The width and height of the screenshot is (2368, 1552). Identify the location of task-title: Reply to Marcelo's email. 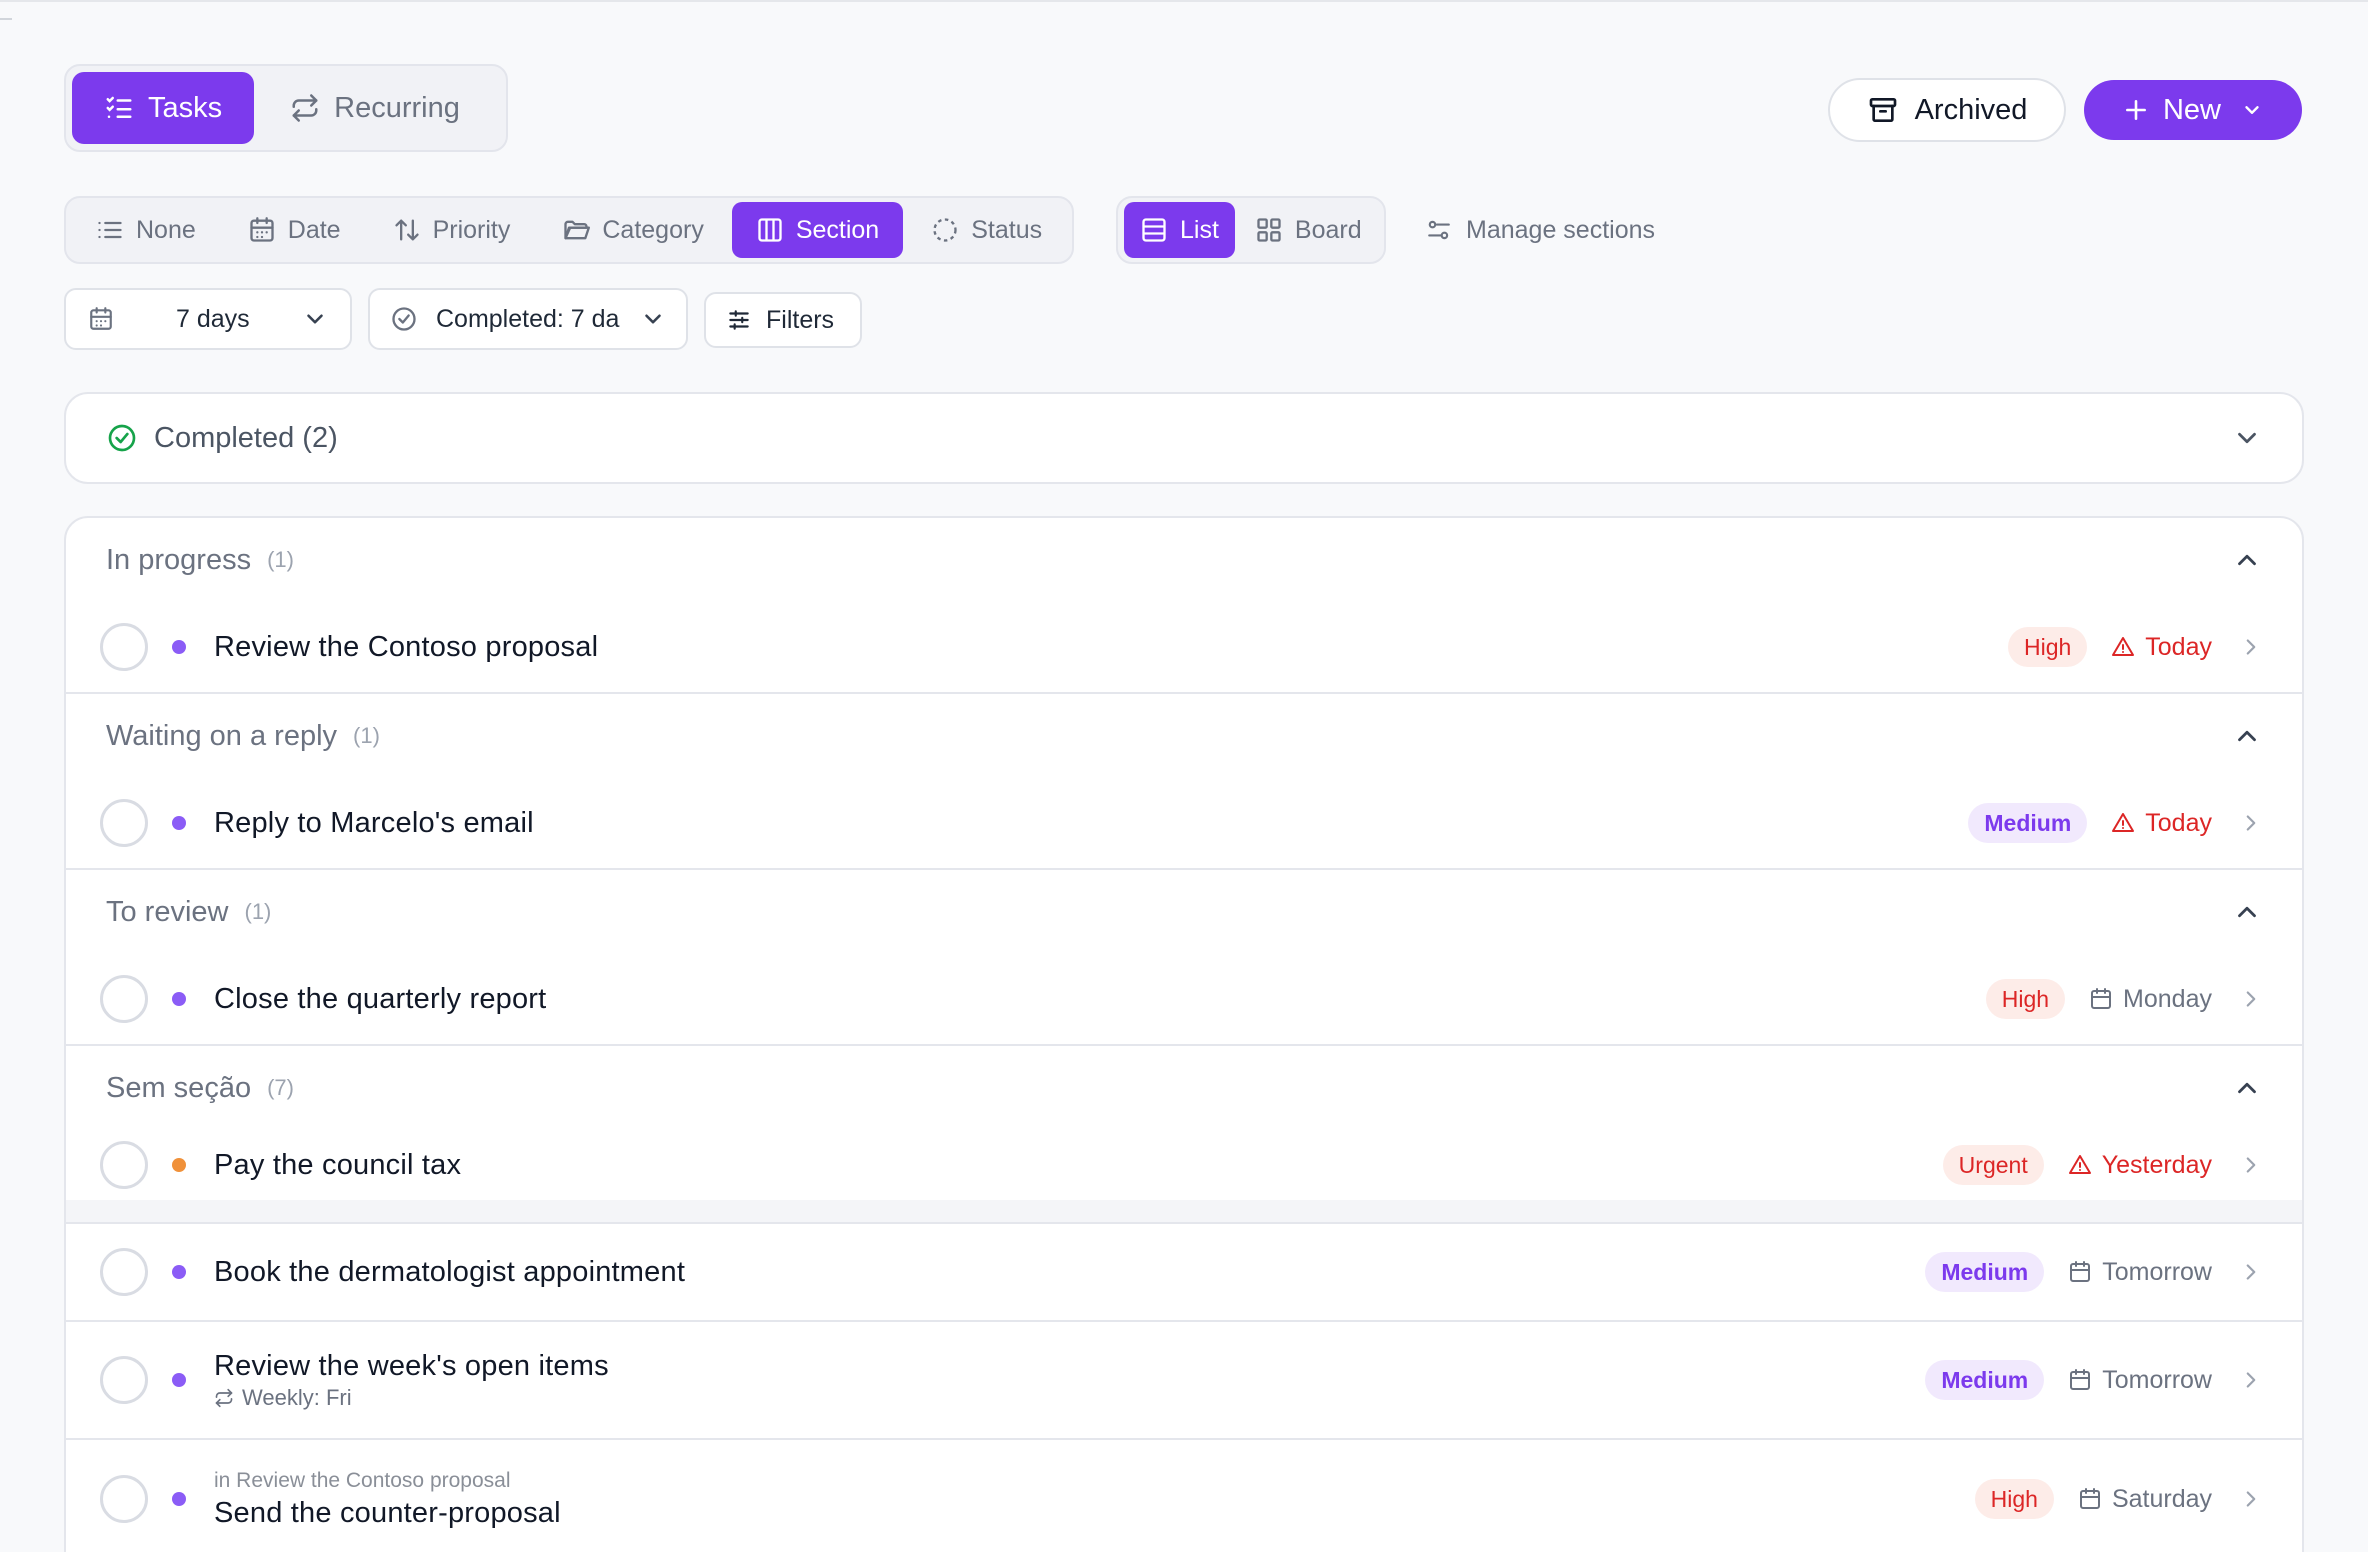
(374, 822).